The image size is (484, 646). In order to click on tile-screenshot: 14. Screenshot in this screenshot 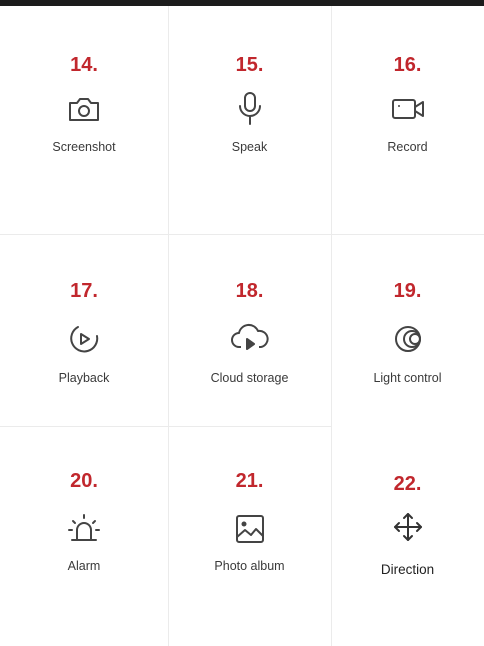, I will do `click(84, 120)`.